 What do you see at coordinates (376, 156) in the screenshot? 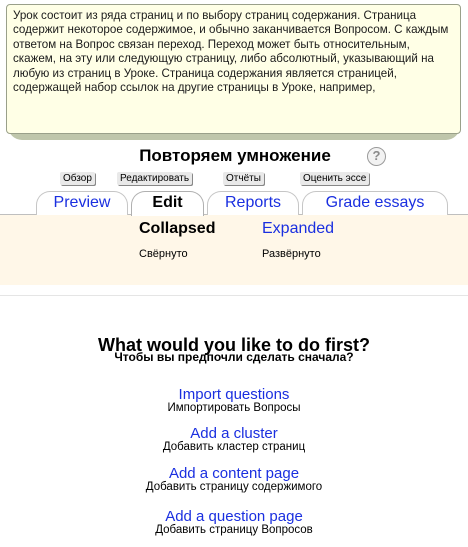
I see `help-icon: ?` at bounding box center [376, 156].